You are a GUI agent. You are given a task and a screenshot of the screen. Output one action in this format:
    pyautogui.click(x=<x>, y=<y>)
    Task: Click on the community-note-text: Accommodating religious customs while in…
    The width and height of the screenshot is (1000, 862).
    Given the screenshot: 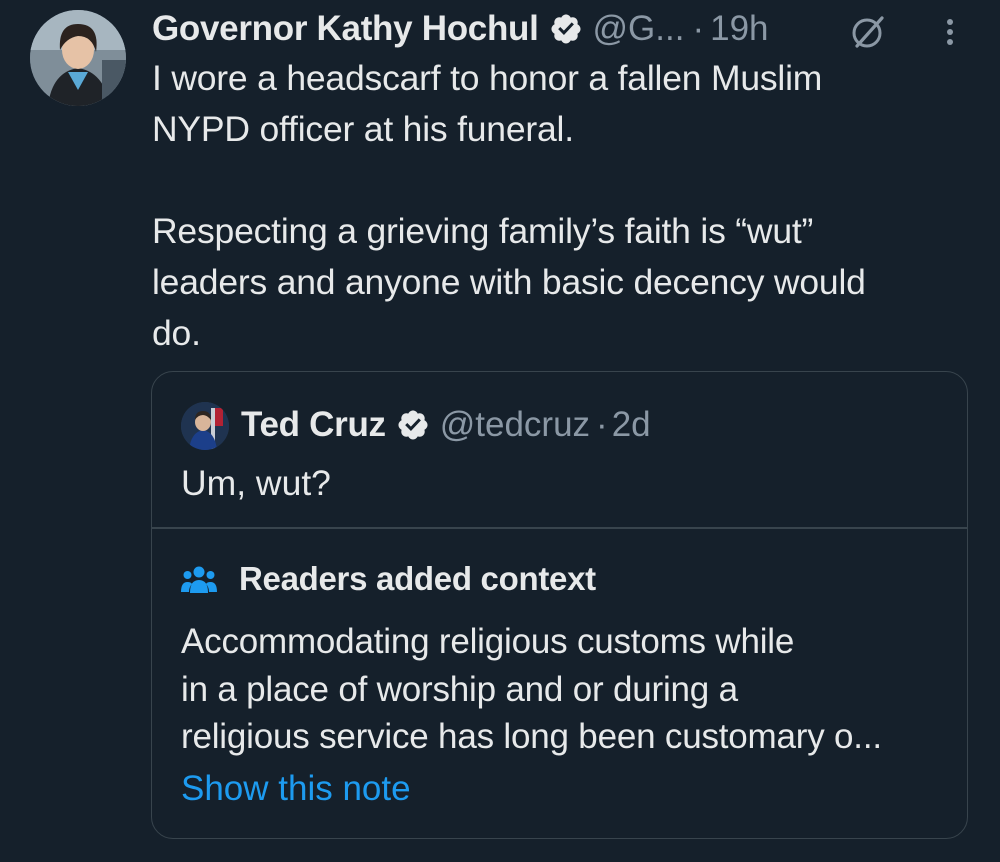 What is the action you would take?
    pyautogui.click(x=531, y=689)
    